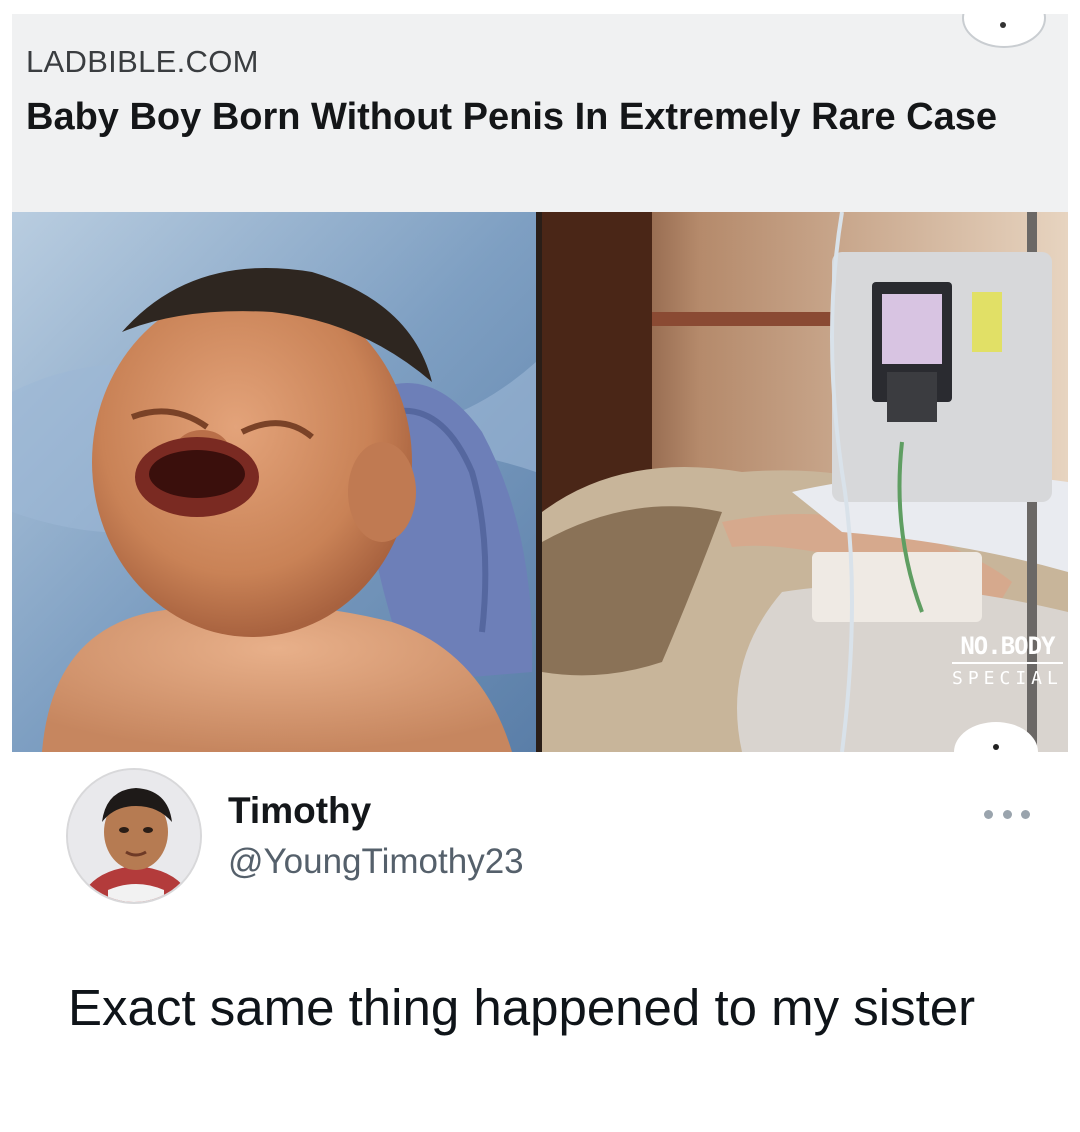 The image size is (1080, 1132). I want to click on more-horizontal-icon, so click(1007, 814).